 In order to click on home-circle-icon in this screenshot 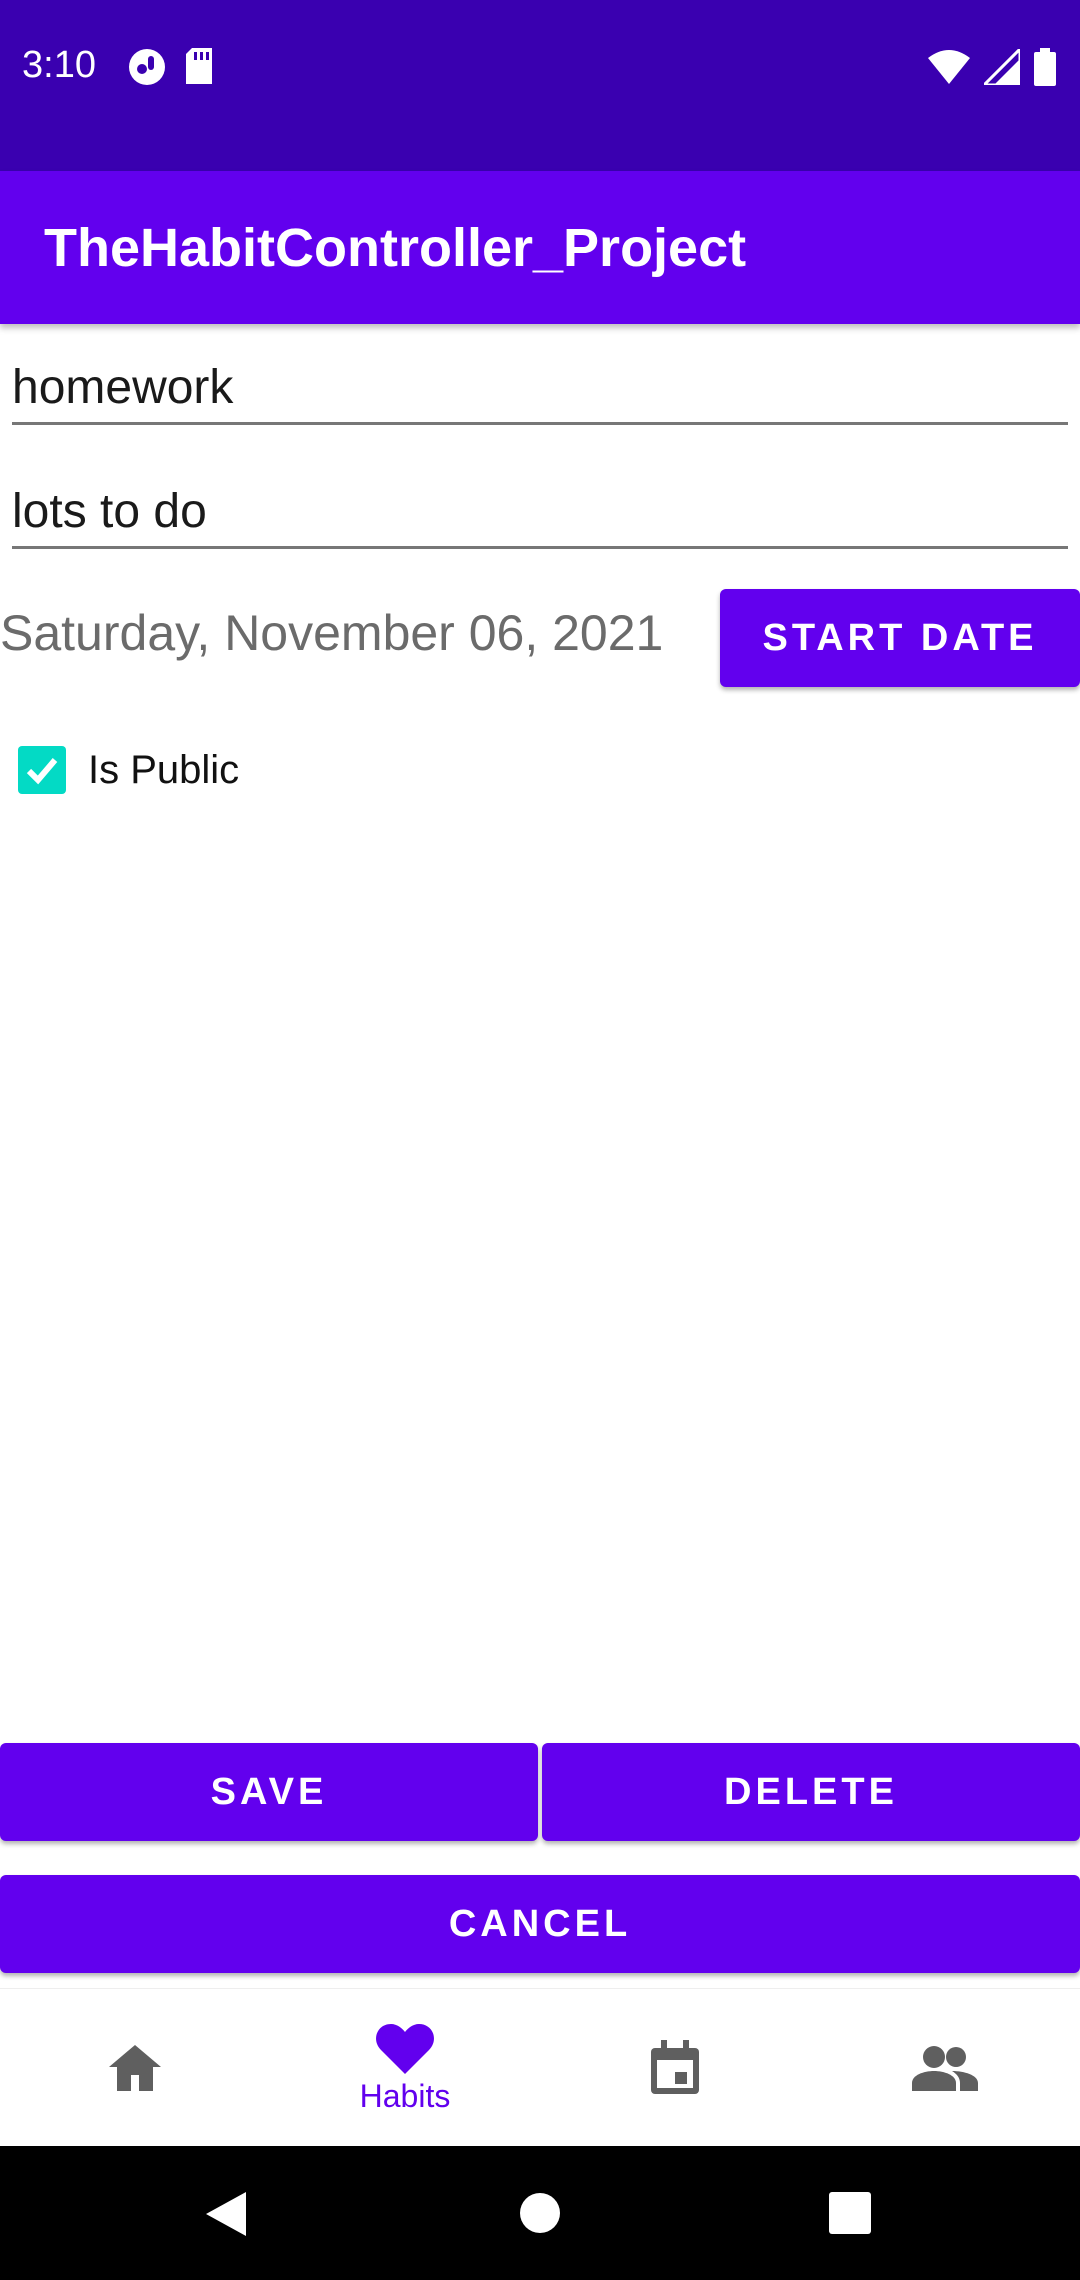, I will do `click(540, 2213)`.